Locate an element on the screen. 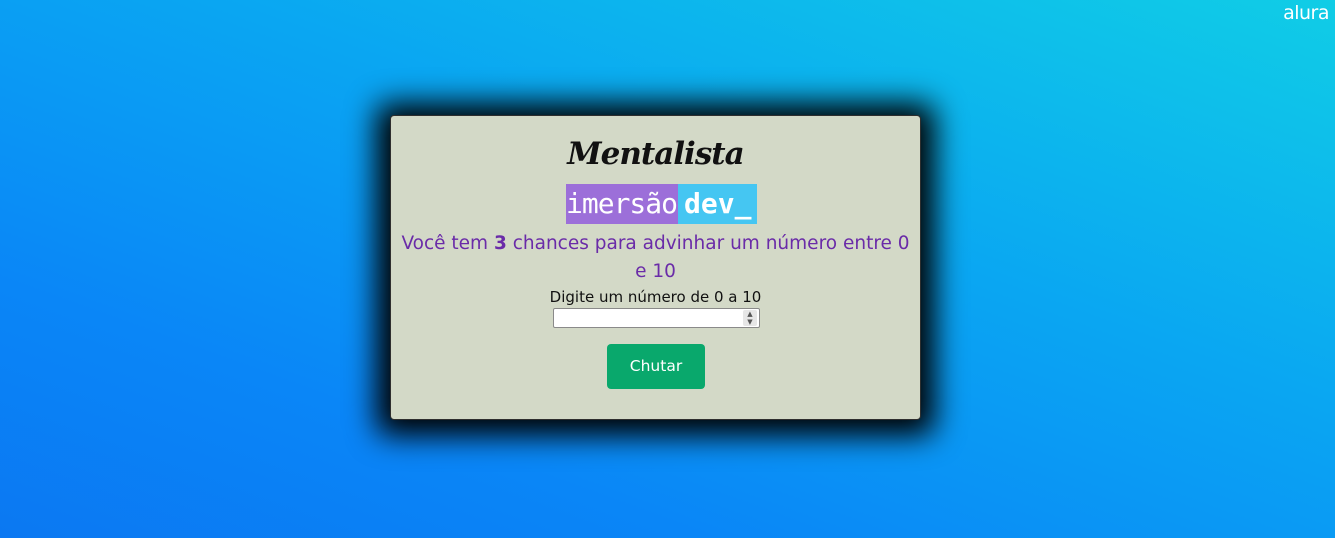 This screenshot has height=538, width=1335. logo-right-text: dev_ is located at coordinates (718, 204).